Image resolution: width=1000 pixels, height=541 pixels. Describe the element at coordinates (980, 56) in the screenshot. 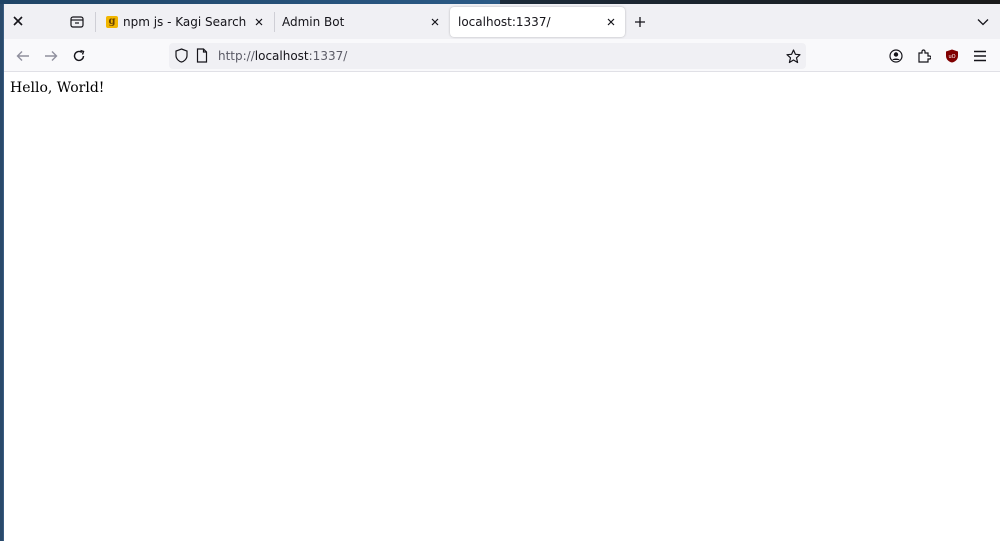

I see `menu-icon` at that location.